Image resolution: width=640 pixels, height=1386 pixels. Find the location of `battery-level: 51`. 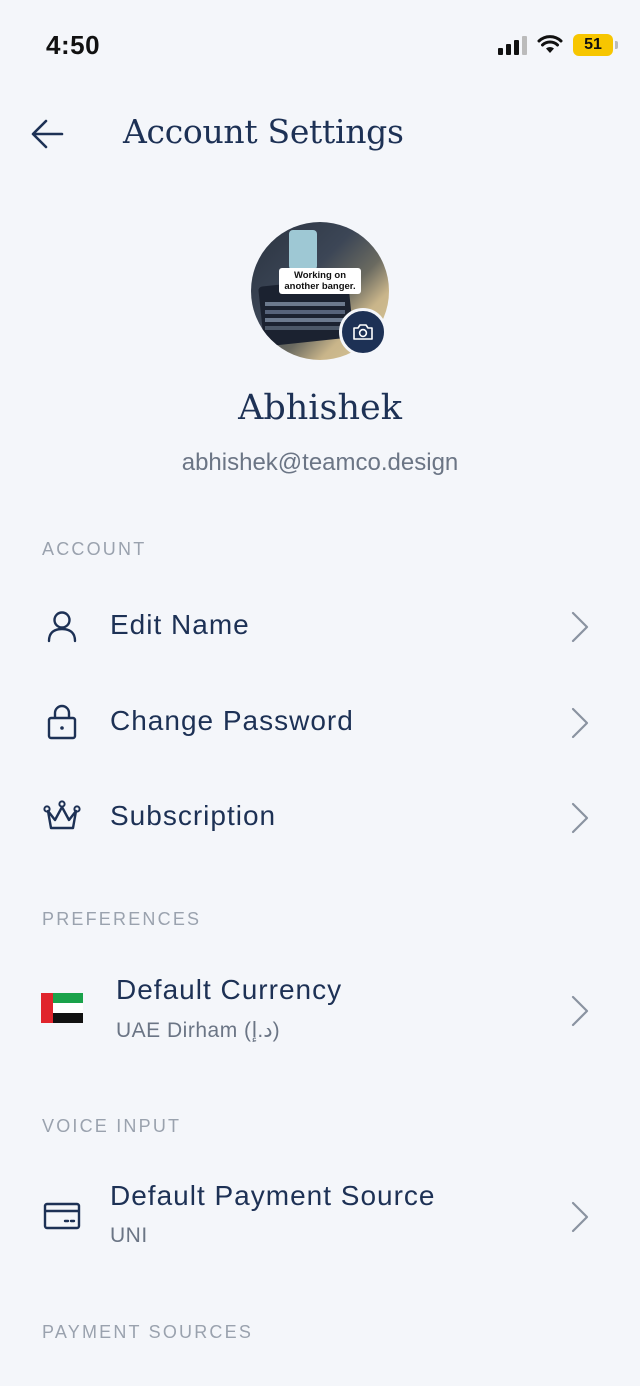

battery-level: 51 is located at coordinates (593, 44).